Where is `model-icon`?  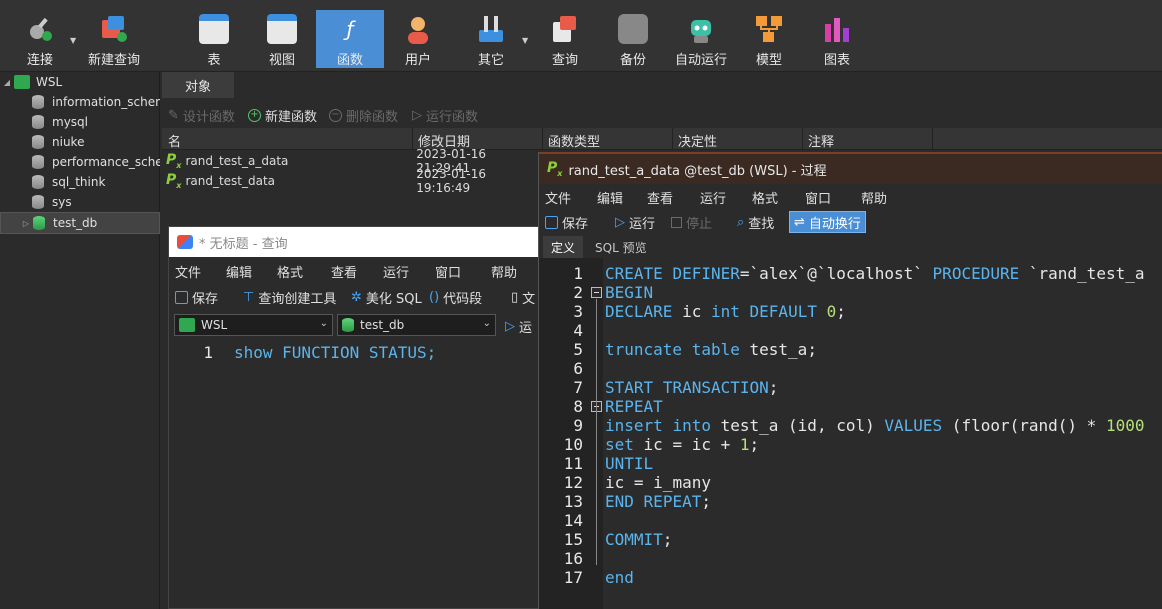 model-icon is located at coordinates (769, 29).